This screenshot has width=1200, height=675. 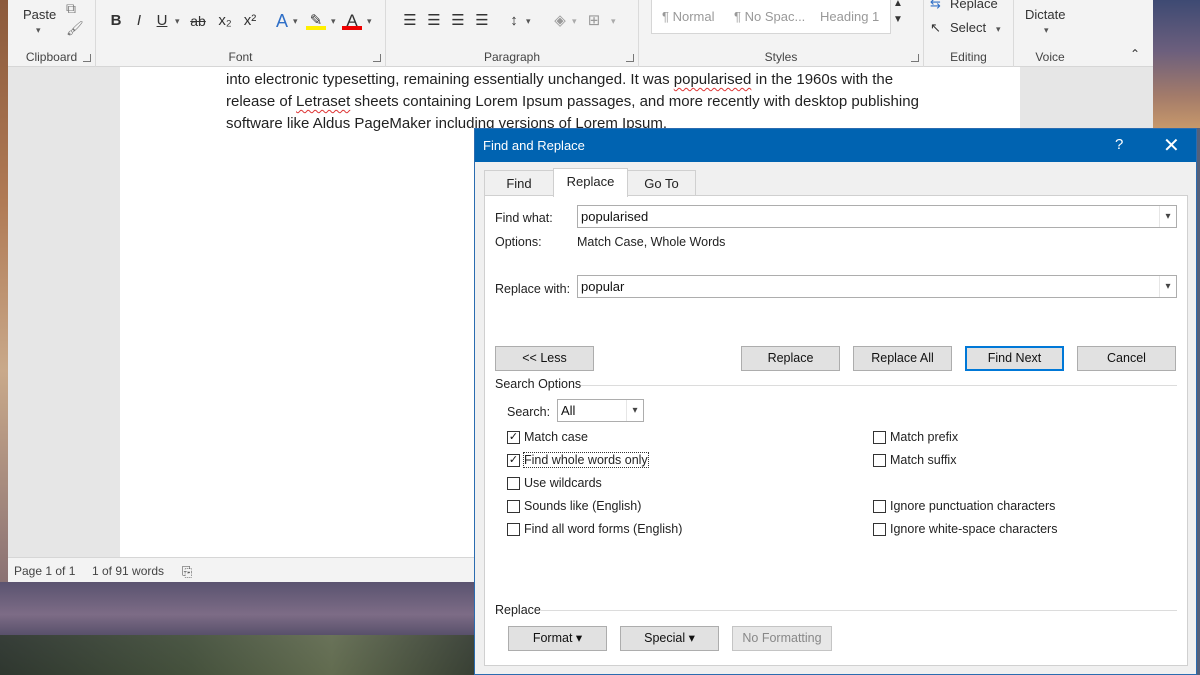 What do you see at coordinates (661, 183) in the screenshot?
I see `tab-goto: Go To` at bounding box center [661, 183].